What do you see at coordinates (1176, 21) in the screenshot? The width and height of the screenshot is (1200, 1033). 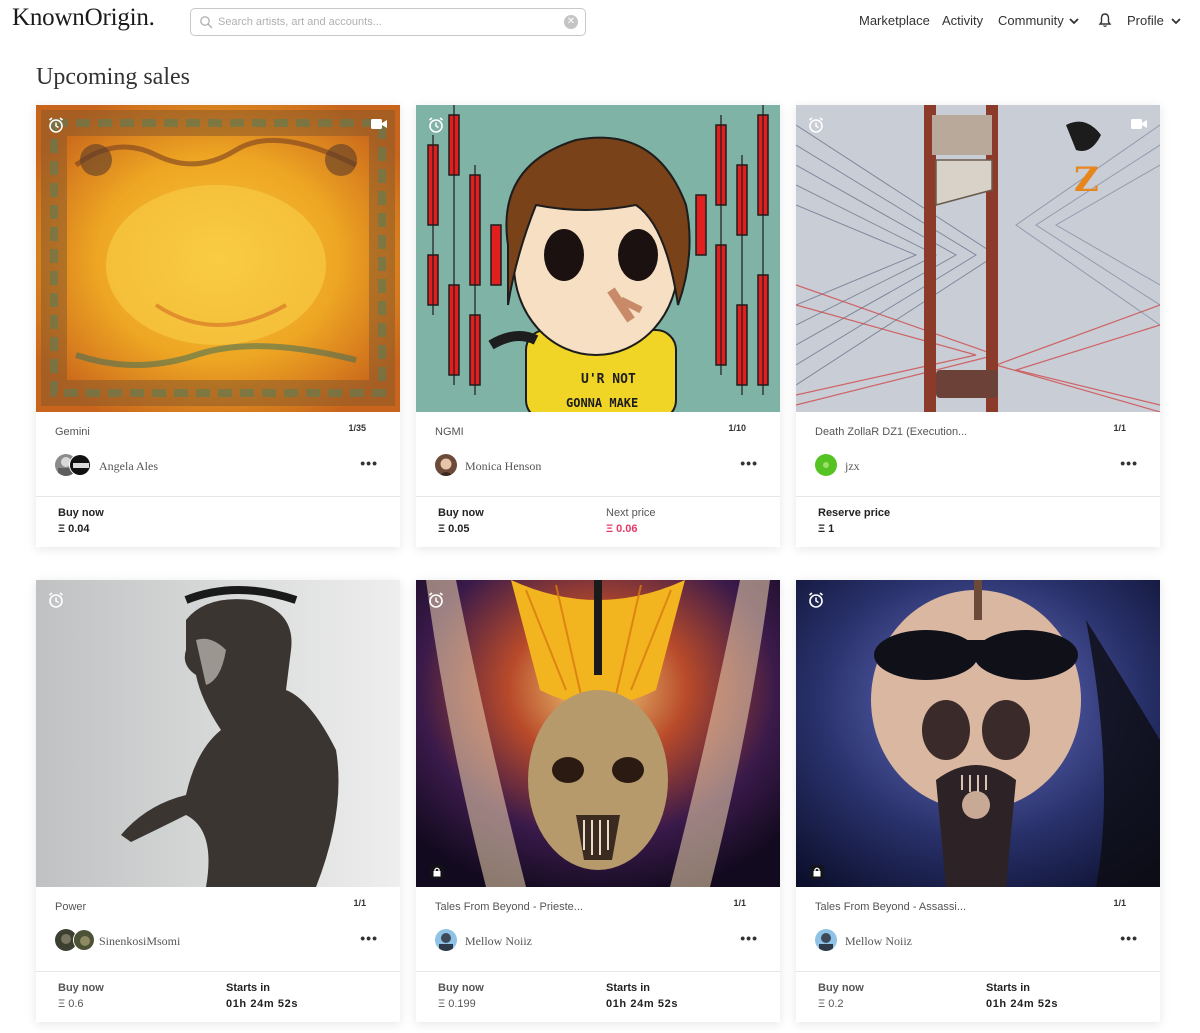 I see `profile-chevron-down-icon` at bounding box center [1176, 21].